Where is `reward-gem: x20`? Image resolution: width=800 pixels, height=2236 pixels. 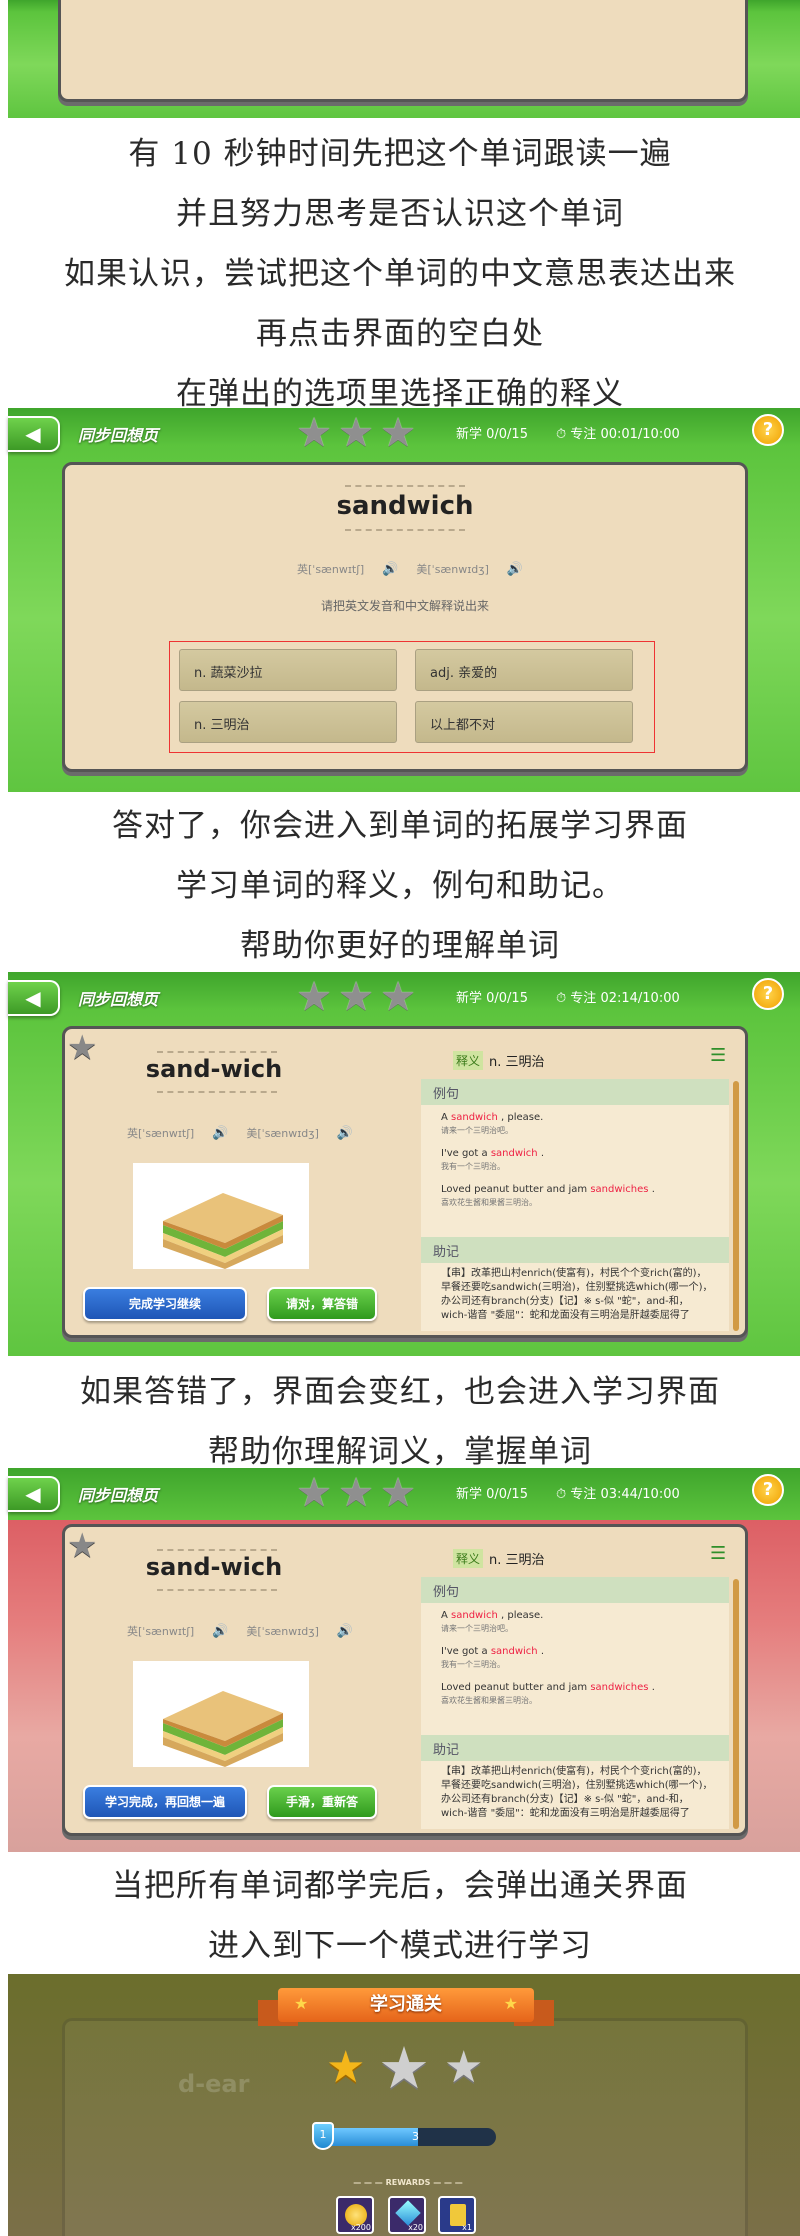 reward-gem: x20 is located at coordinates (407, 2215).